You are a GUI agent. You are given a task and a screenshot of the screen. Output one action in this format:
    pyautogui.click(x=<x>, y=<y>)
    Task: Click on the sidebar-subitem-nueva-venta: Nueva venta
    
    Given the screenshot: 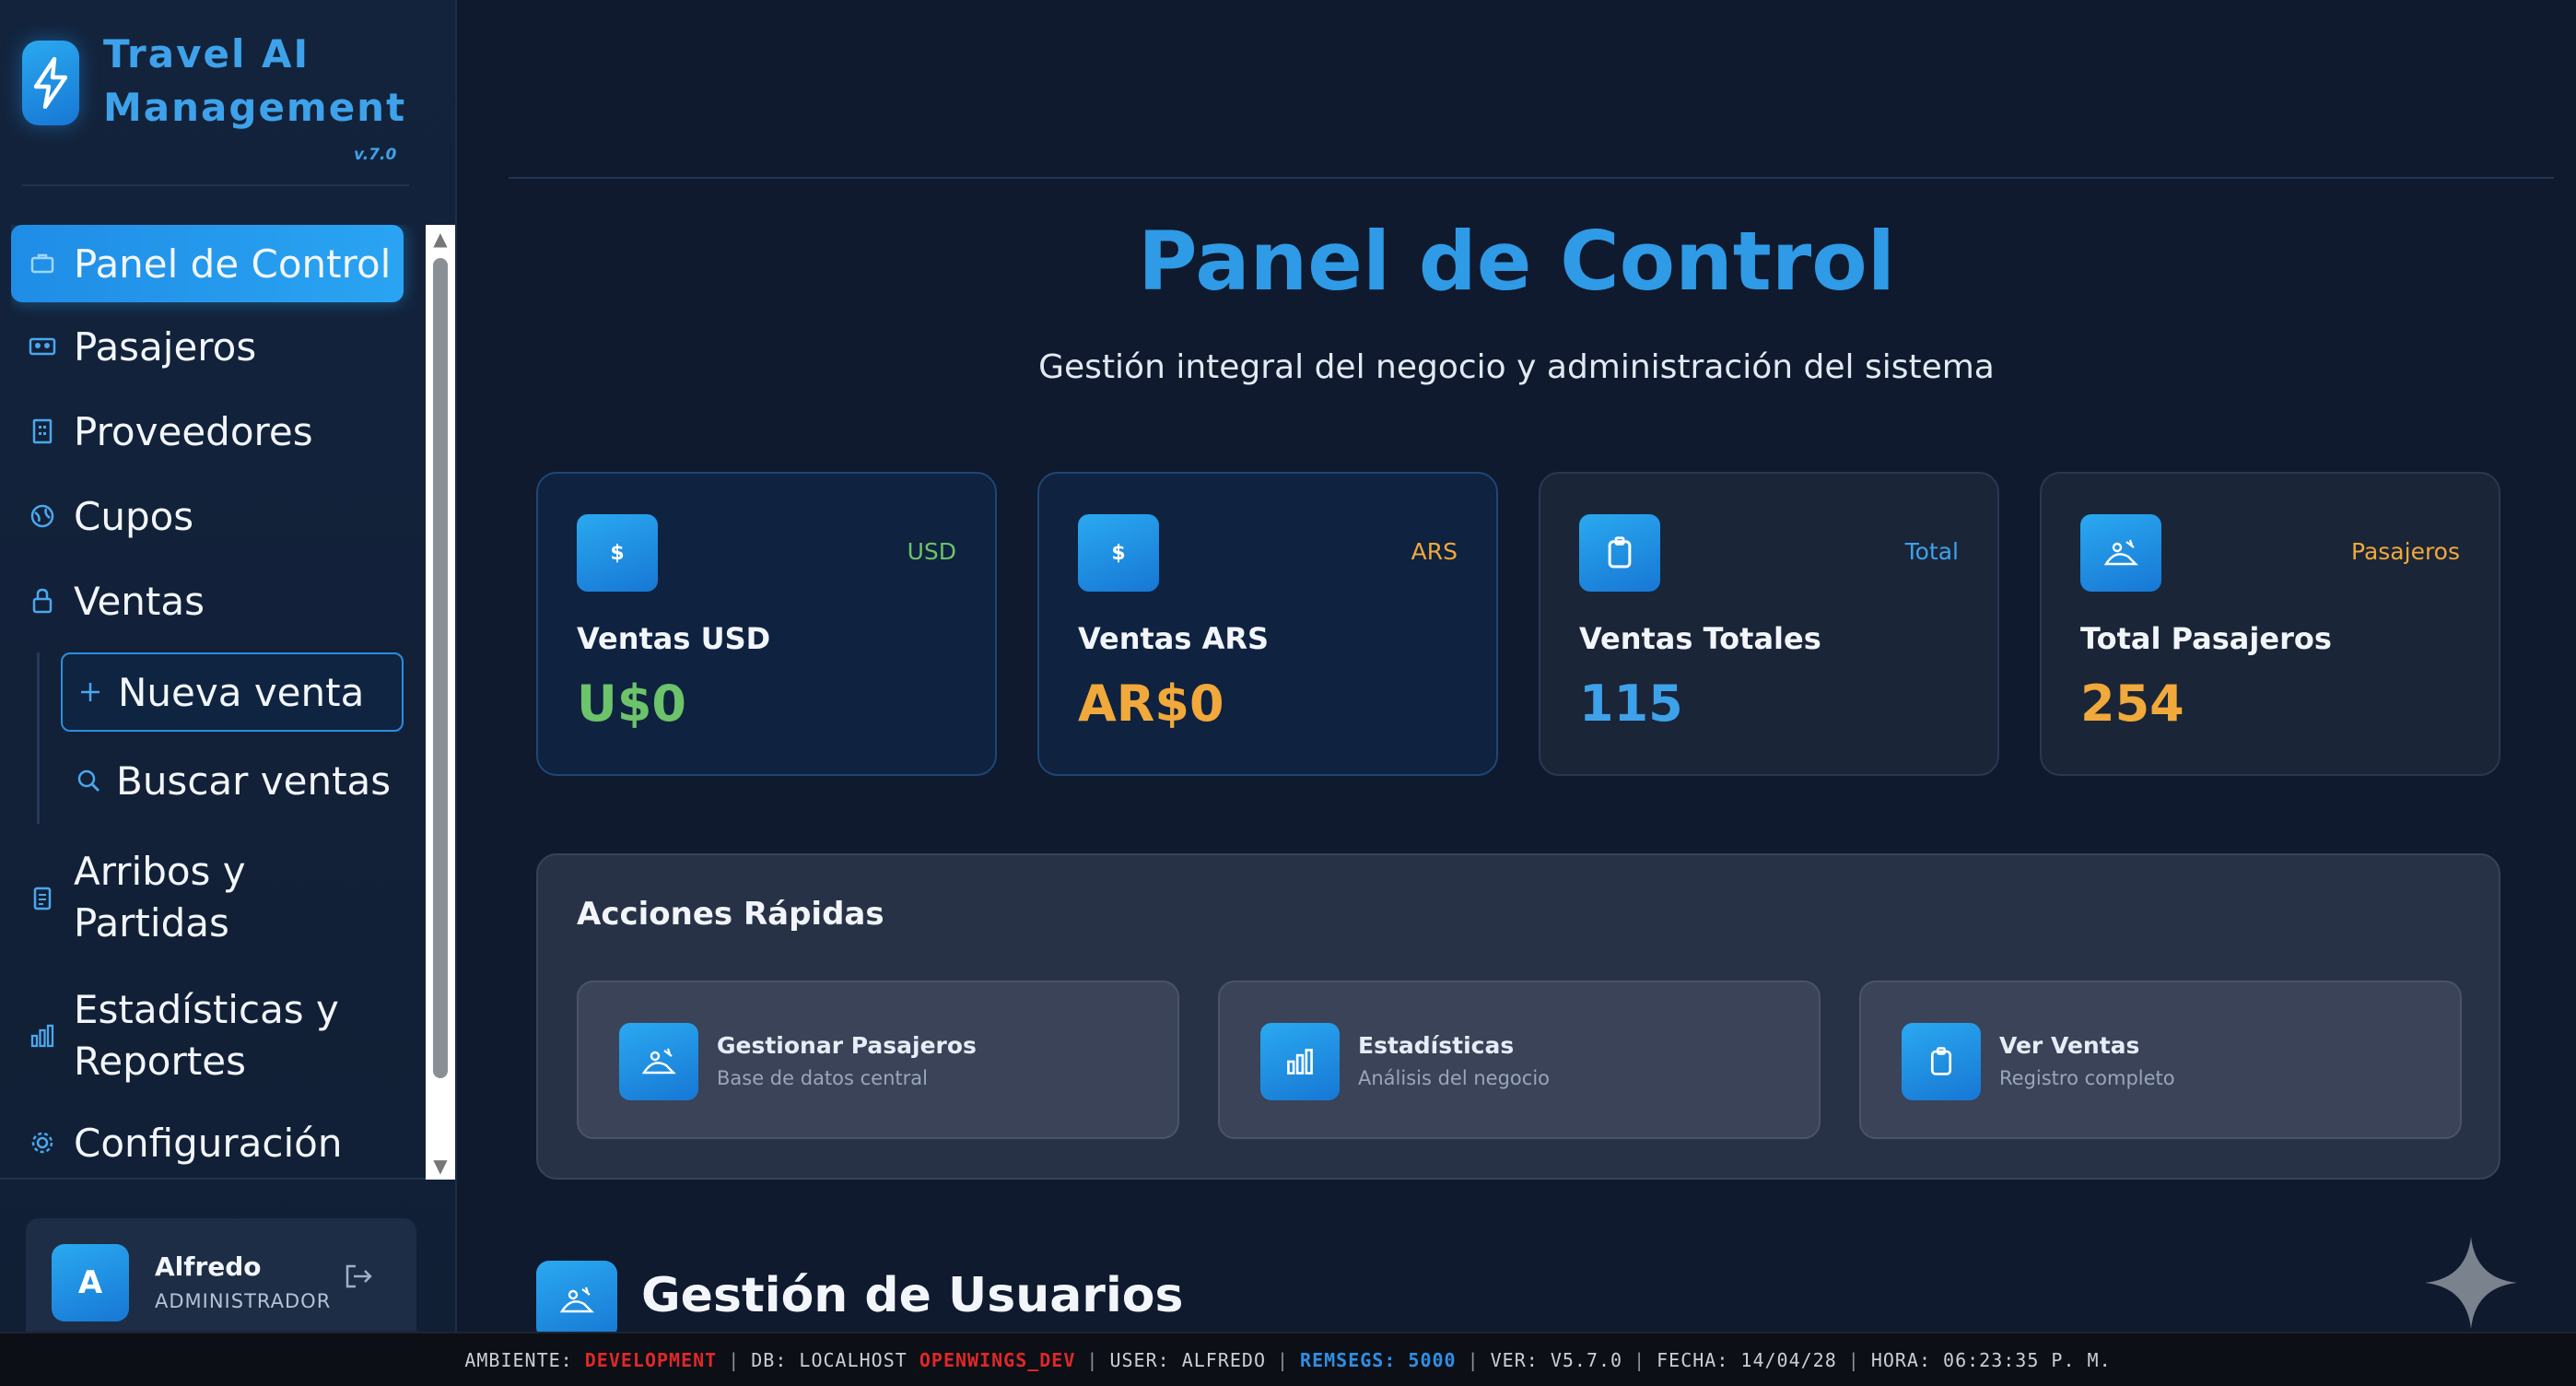 What is the action you would take?
    pyautogui.click(x=232, y=692)
    